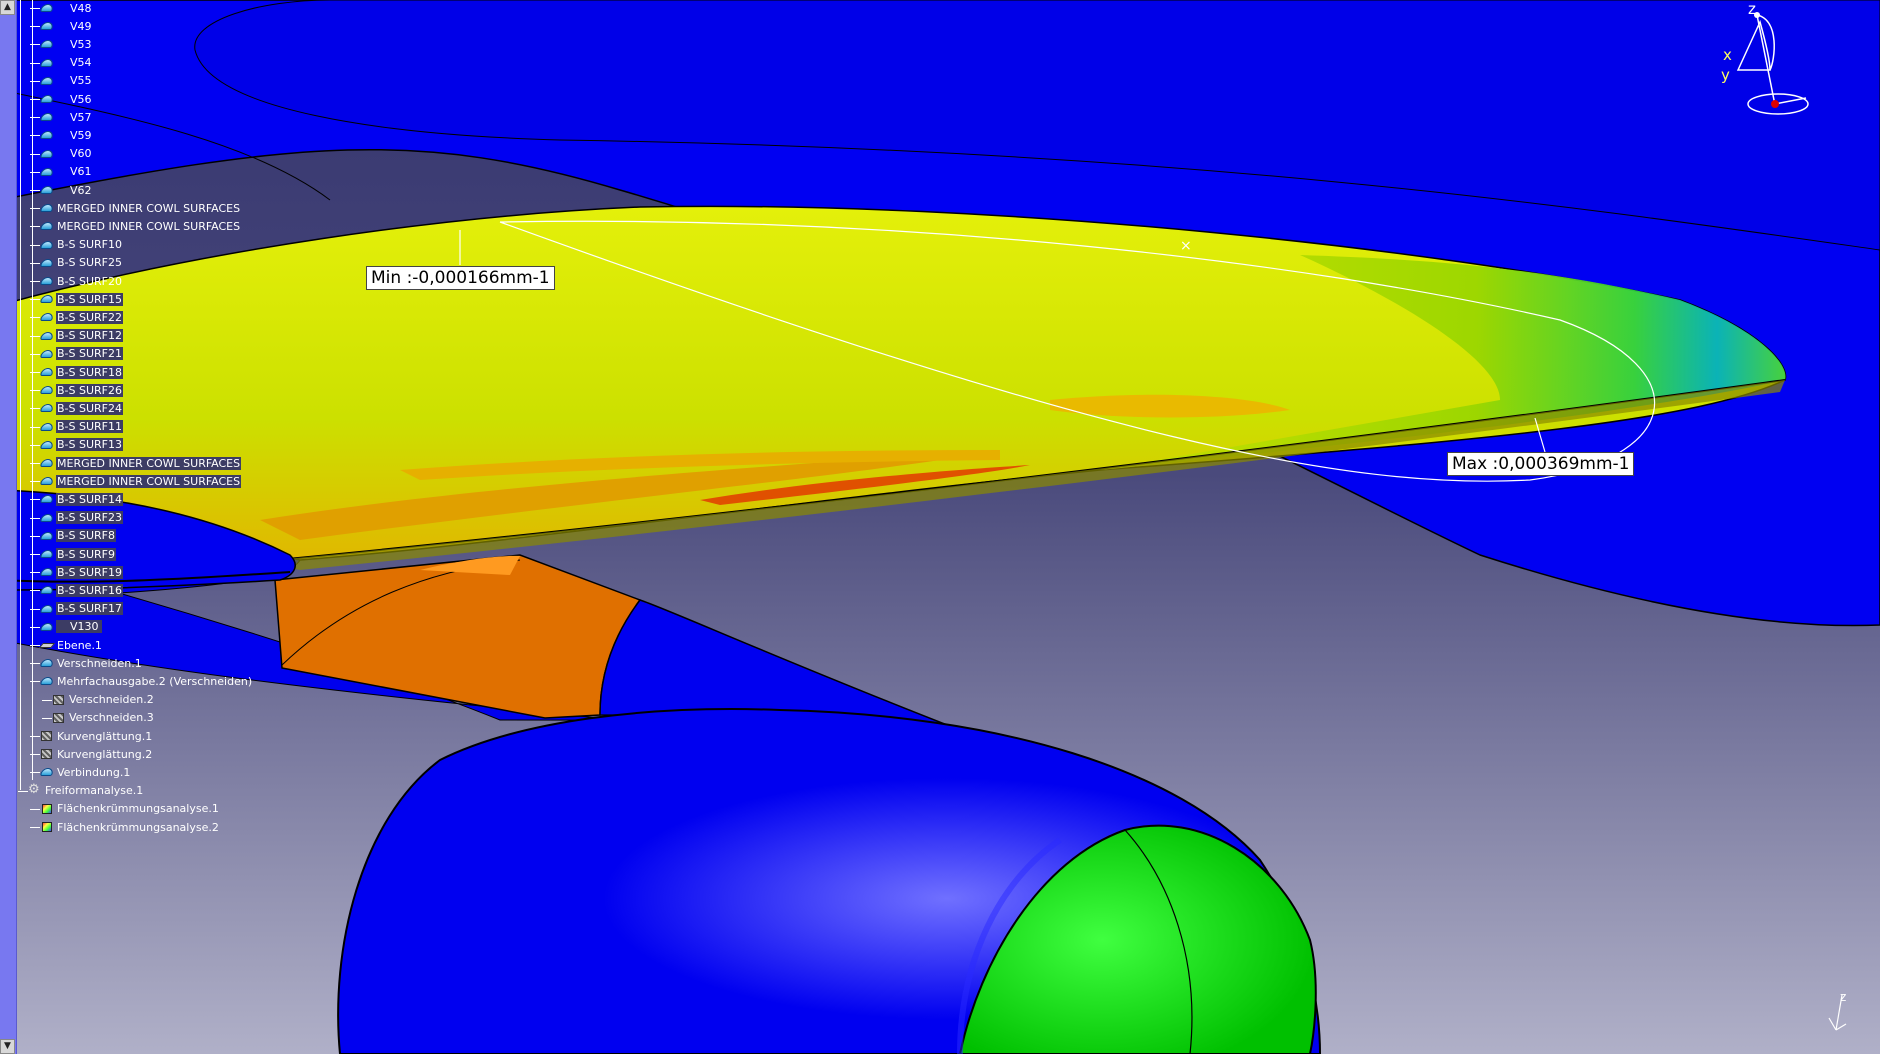  I want to click on tree-node: B-S SURF9, so click(78, 554).